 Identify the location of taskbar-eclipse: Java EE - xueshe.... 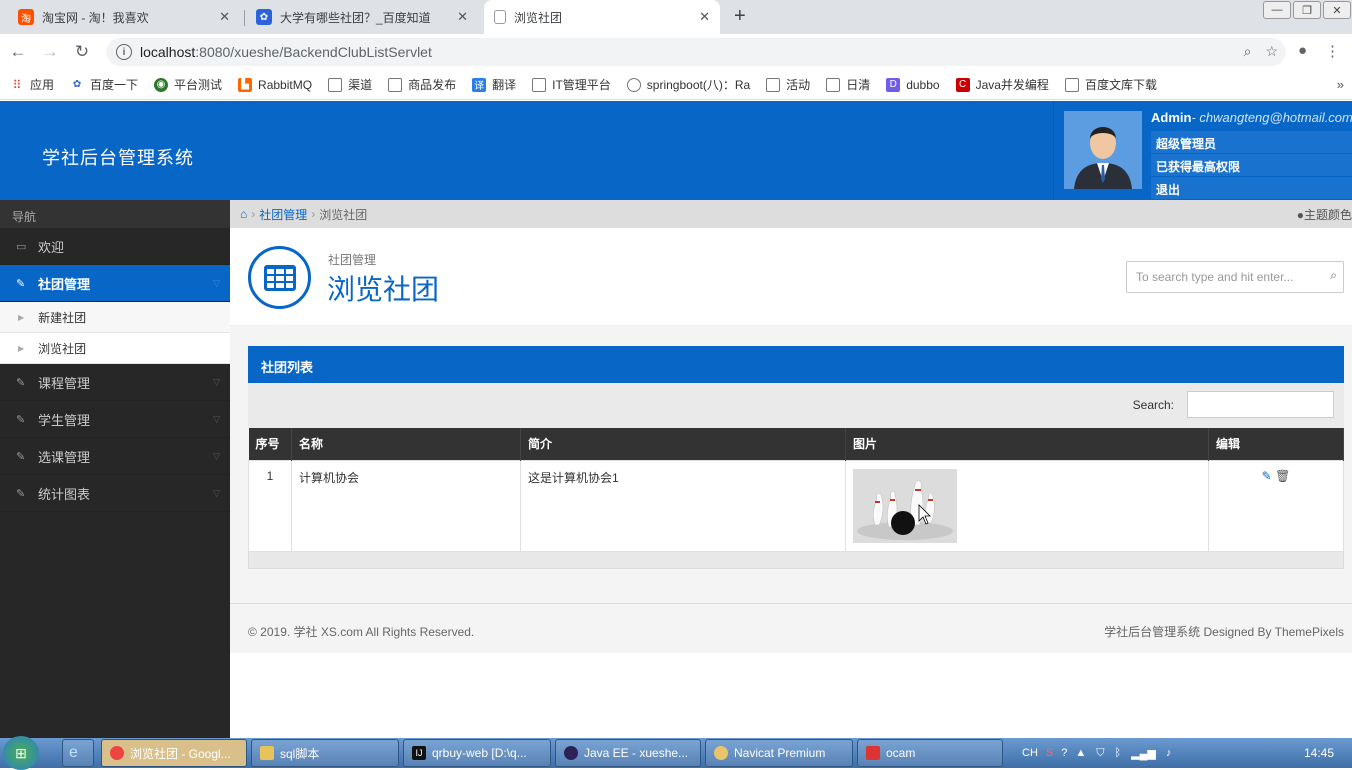
(628, 753).